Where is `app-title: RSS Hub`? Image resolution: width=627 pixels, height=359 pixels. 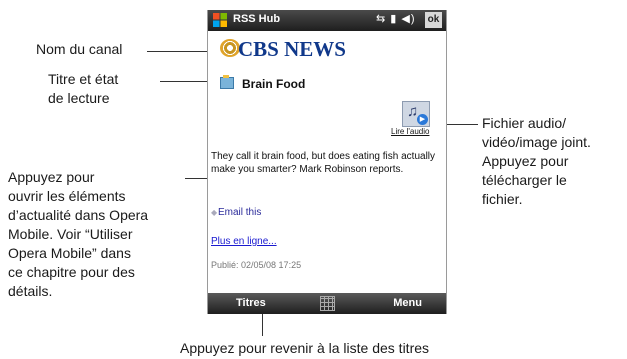 app-title: RSS Hub is located at coordinates (257, 19).